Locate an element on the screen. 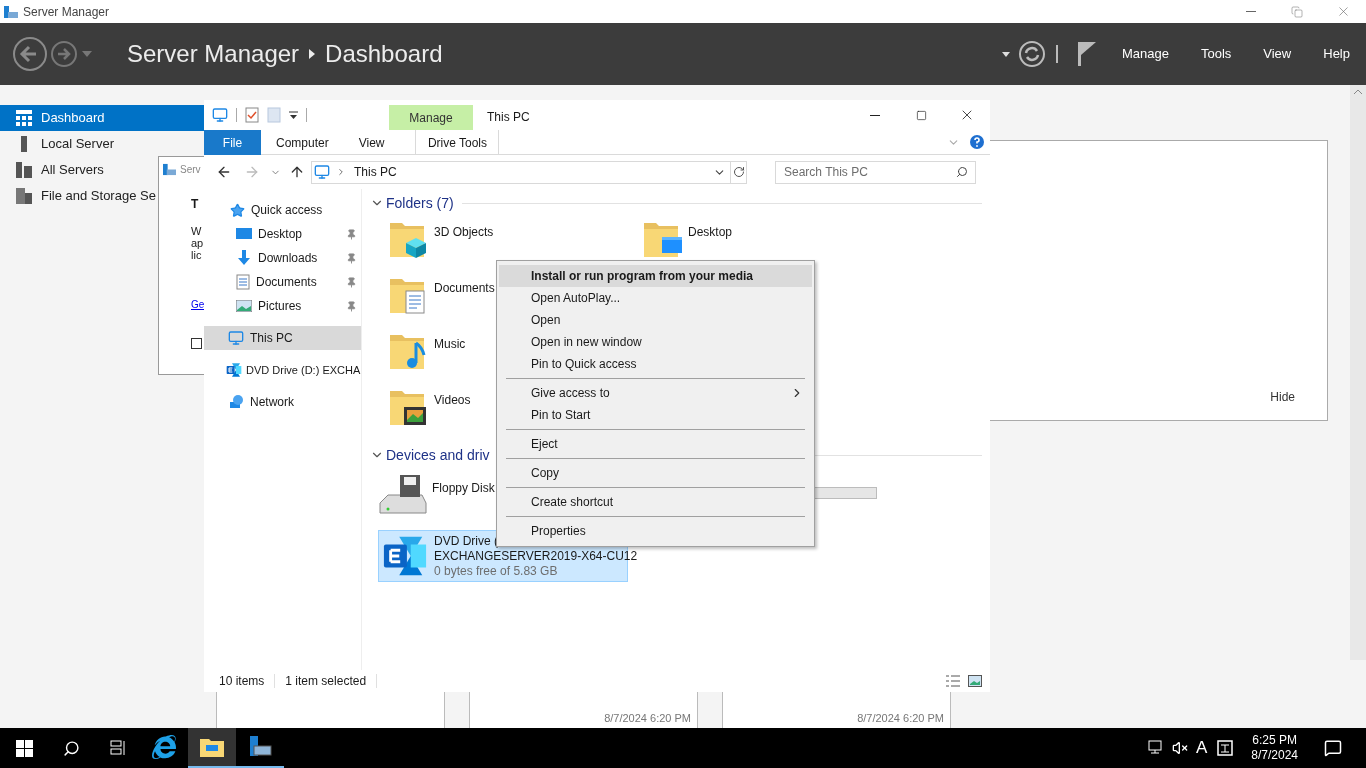  context-tab-label: Manage is located at coordinates (431, 118).